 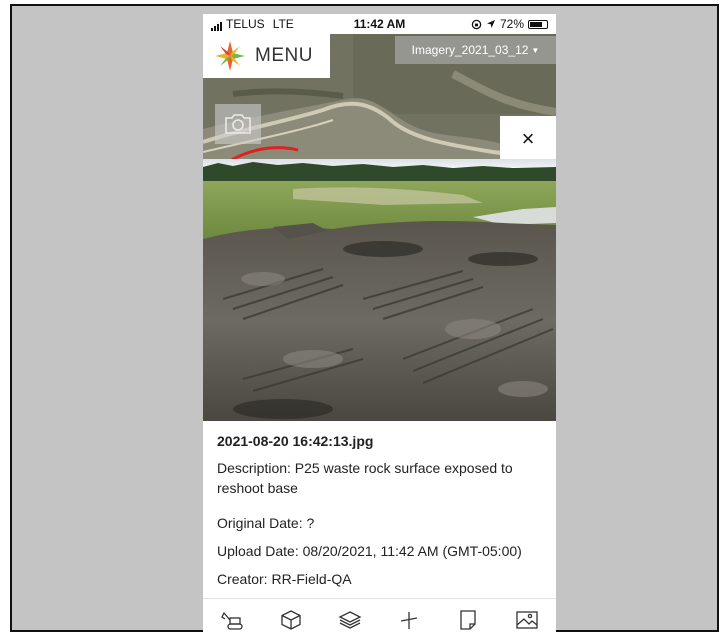 I want to click on cube-icon, so click(x=291, y=620).